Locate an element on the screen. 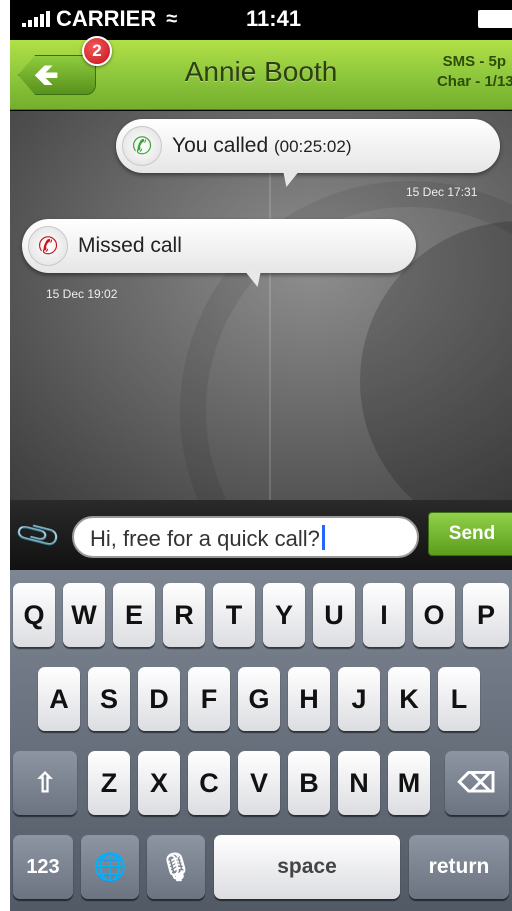 The height and width of the screenshot is (911, 512). key-c: C is located at coordinates (209, 783).